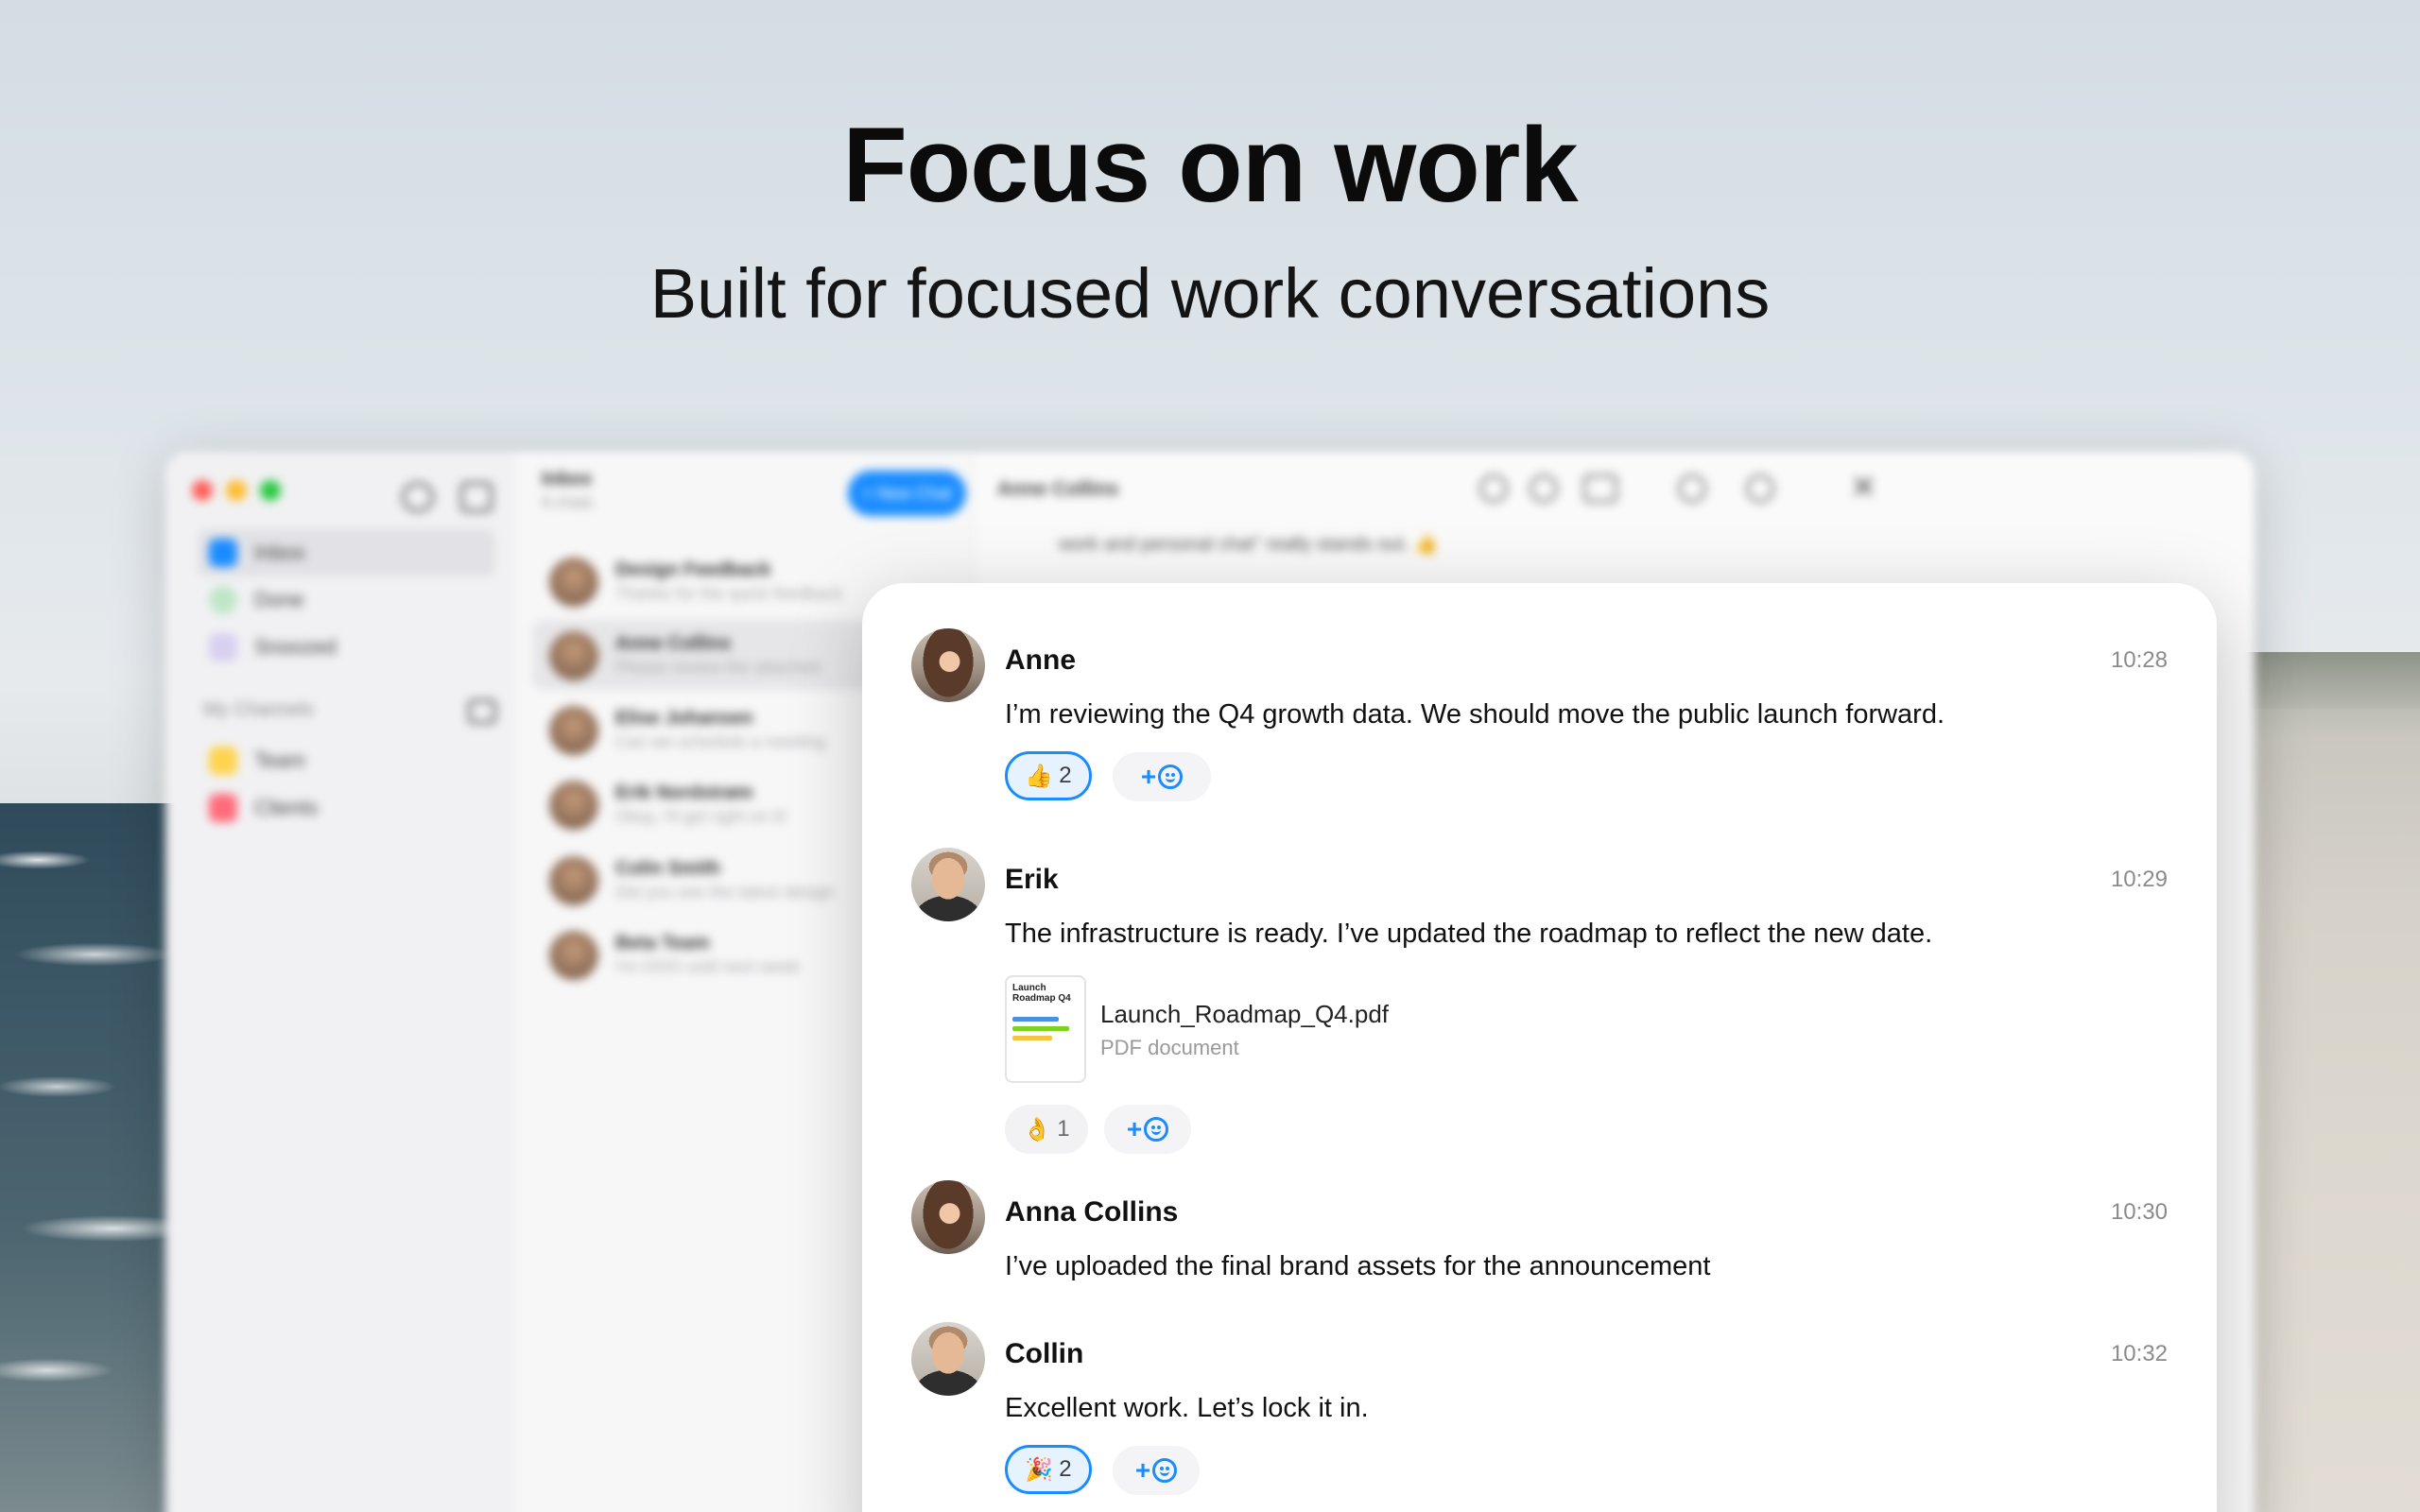 The height and width of the screenshot is (1512, 2420). I want to click on sidebar-item-team: Team, so click(346, 760).